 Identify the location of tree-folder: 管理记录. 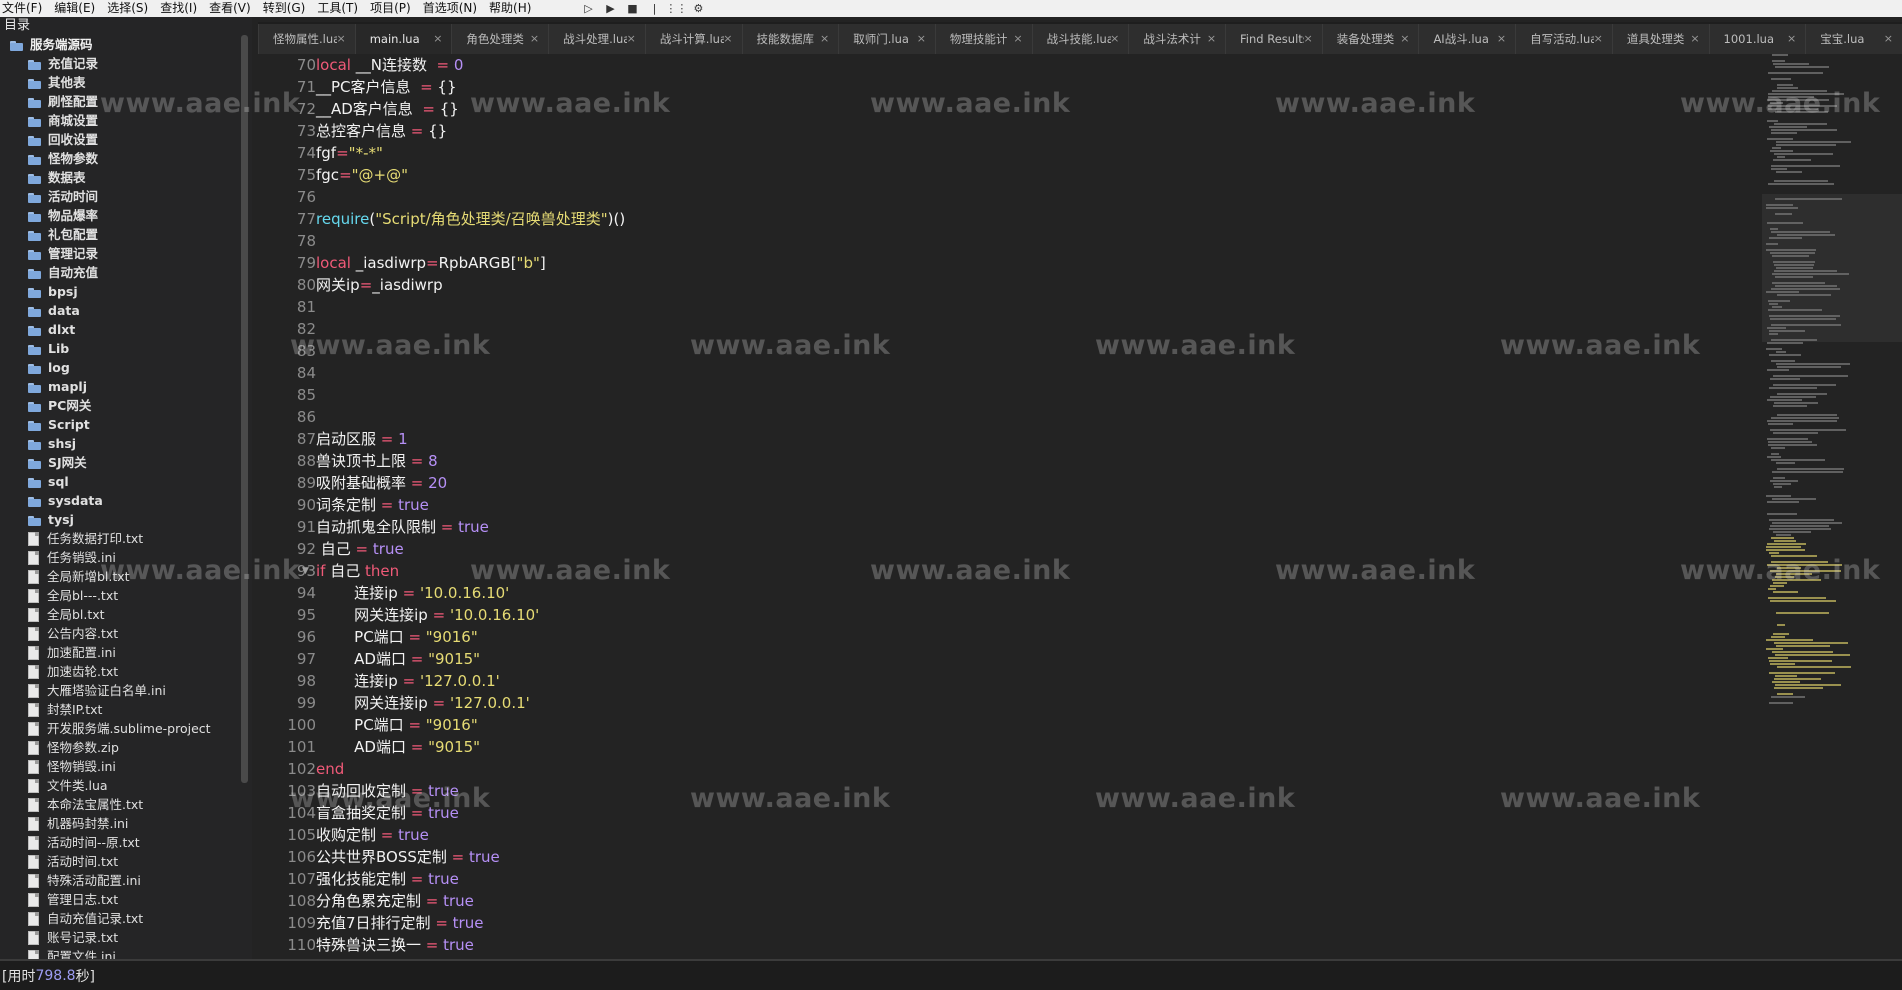
(126, 253).